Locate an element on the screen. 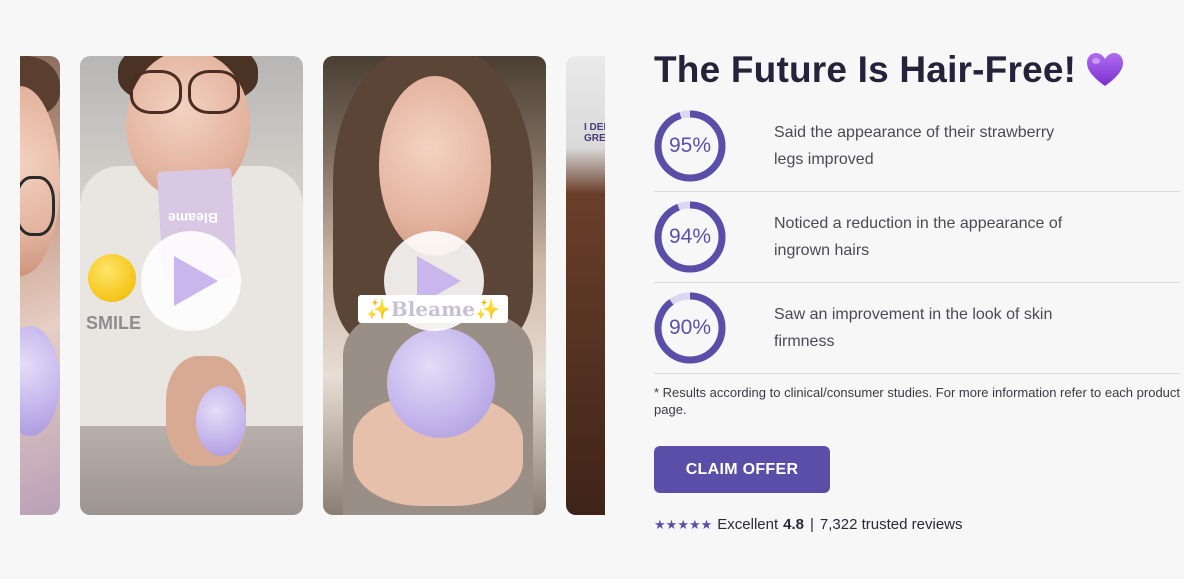 Image resolution: width=1184 pixels, height=579 pixels. video-overlay-text: I DEF GREV is located at coordinates (594, 133).